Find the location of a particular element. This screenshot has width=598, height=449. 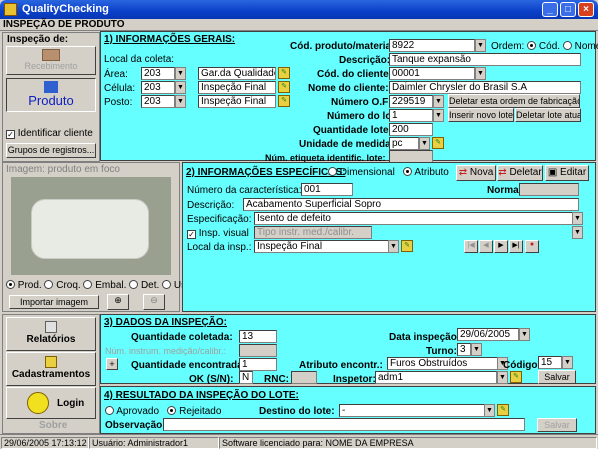

celula-code-field: 203 is located at coordinates (158, 87).